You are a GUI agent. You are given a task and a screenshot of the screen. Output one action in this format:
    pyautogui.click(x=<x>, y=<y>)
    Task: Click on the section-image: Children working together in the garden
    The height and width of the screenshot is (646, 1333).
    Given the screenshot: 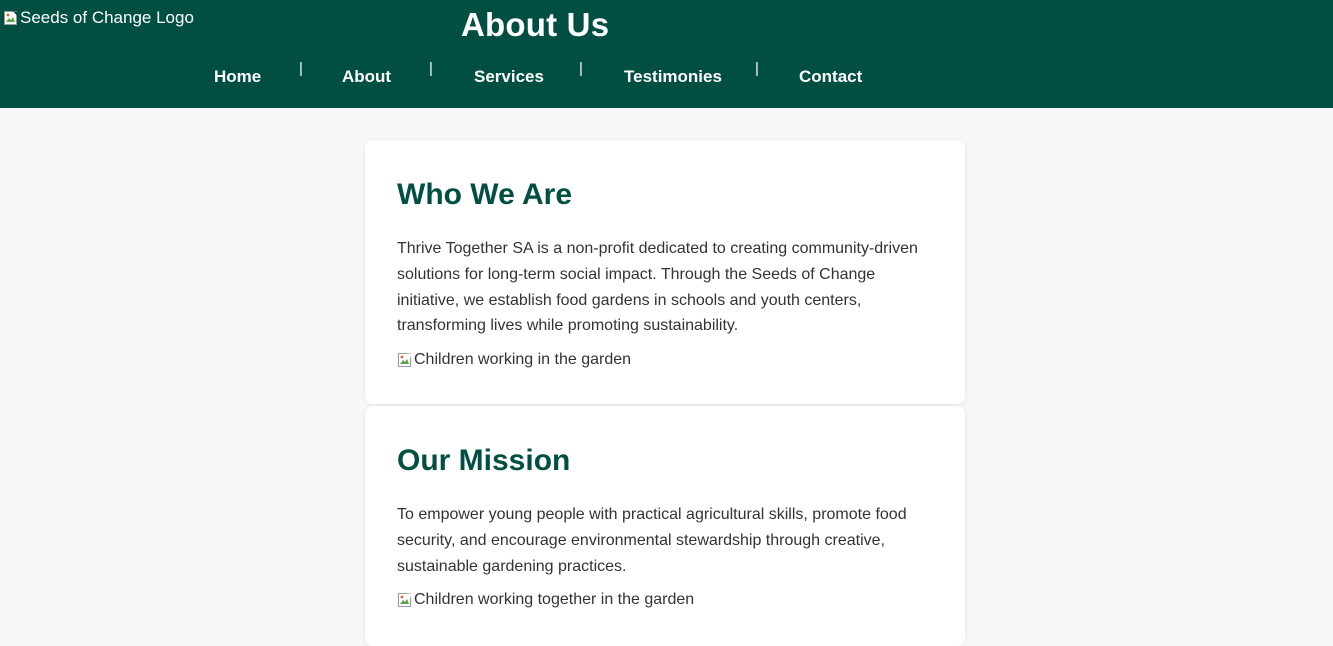 What is the action you would take?
    pyautogui.click(x=665, y=600)
    